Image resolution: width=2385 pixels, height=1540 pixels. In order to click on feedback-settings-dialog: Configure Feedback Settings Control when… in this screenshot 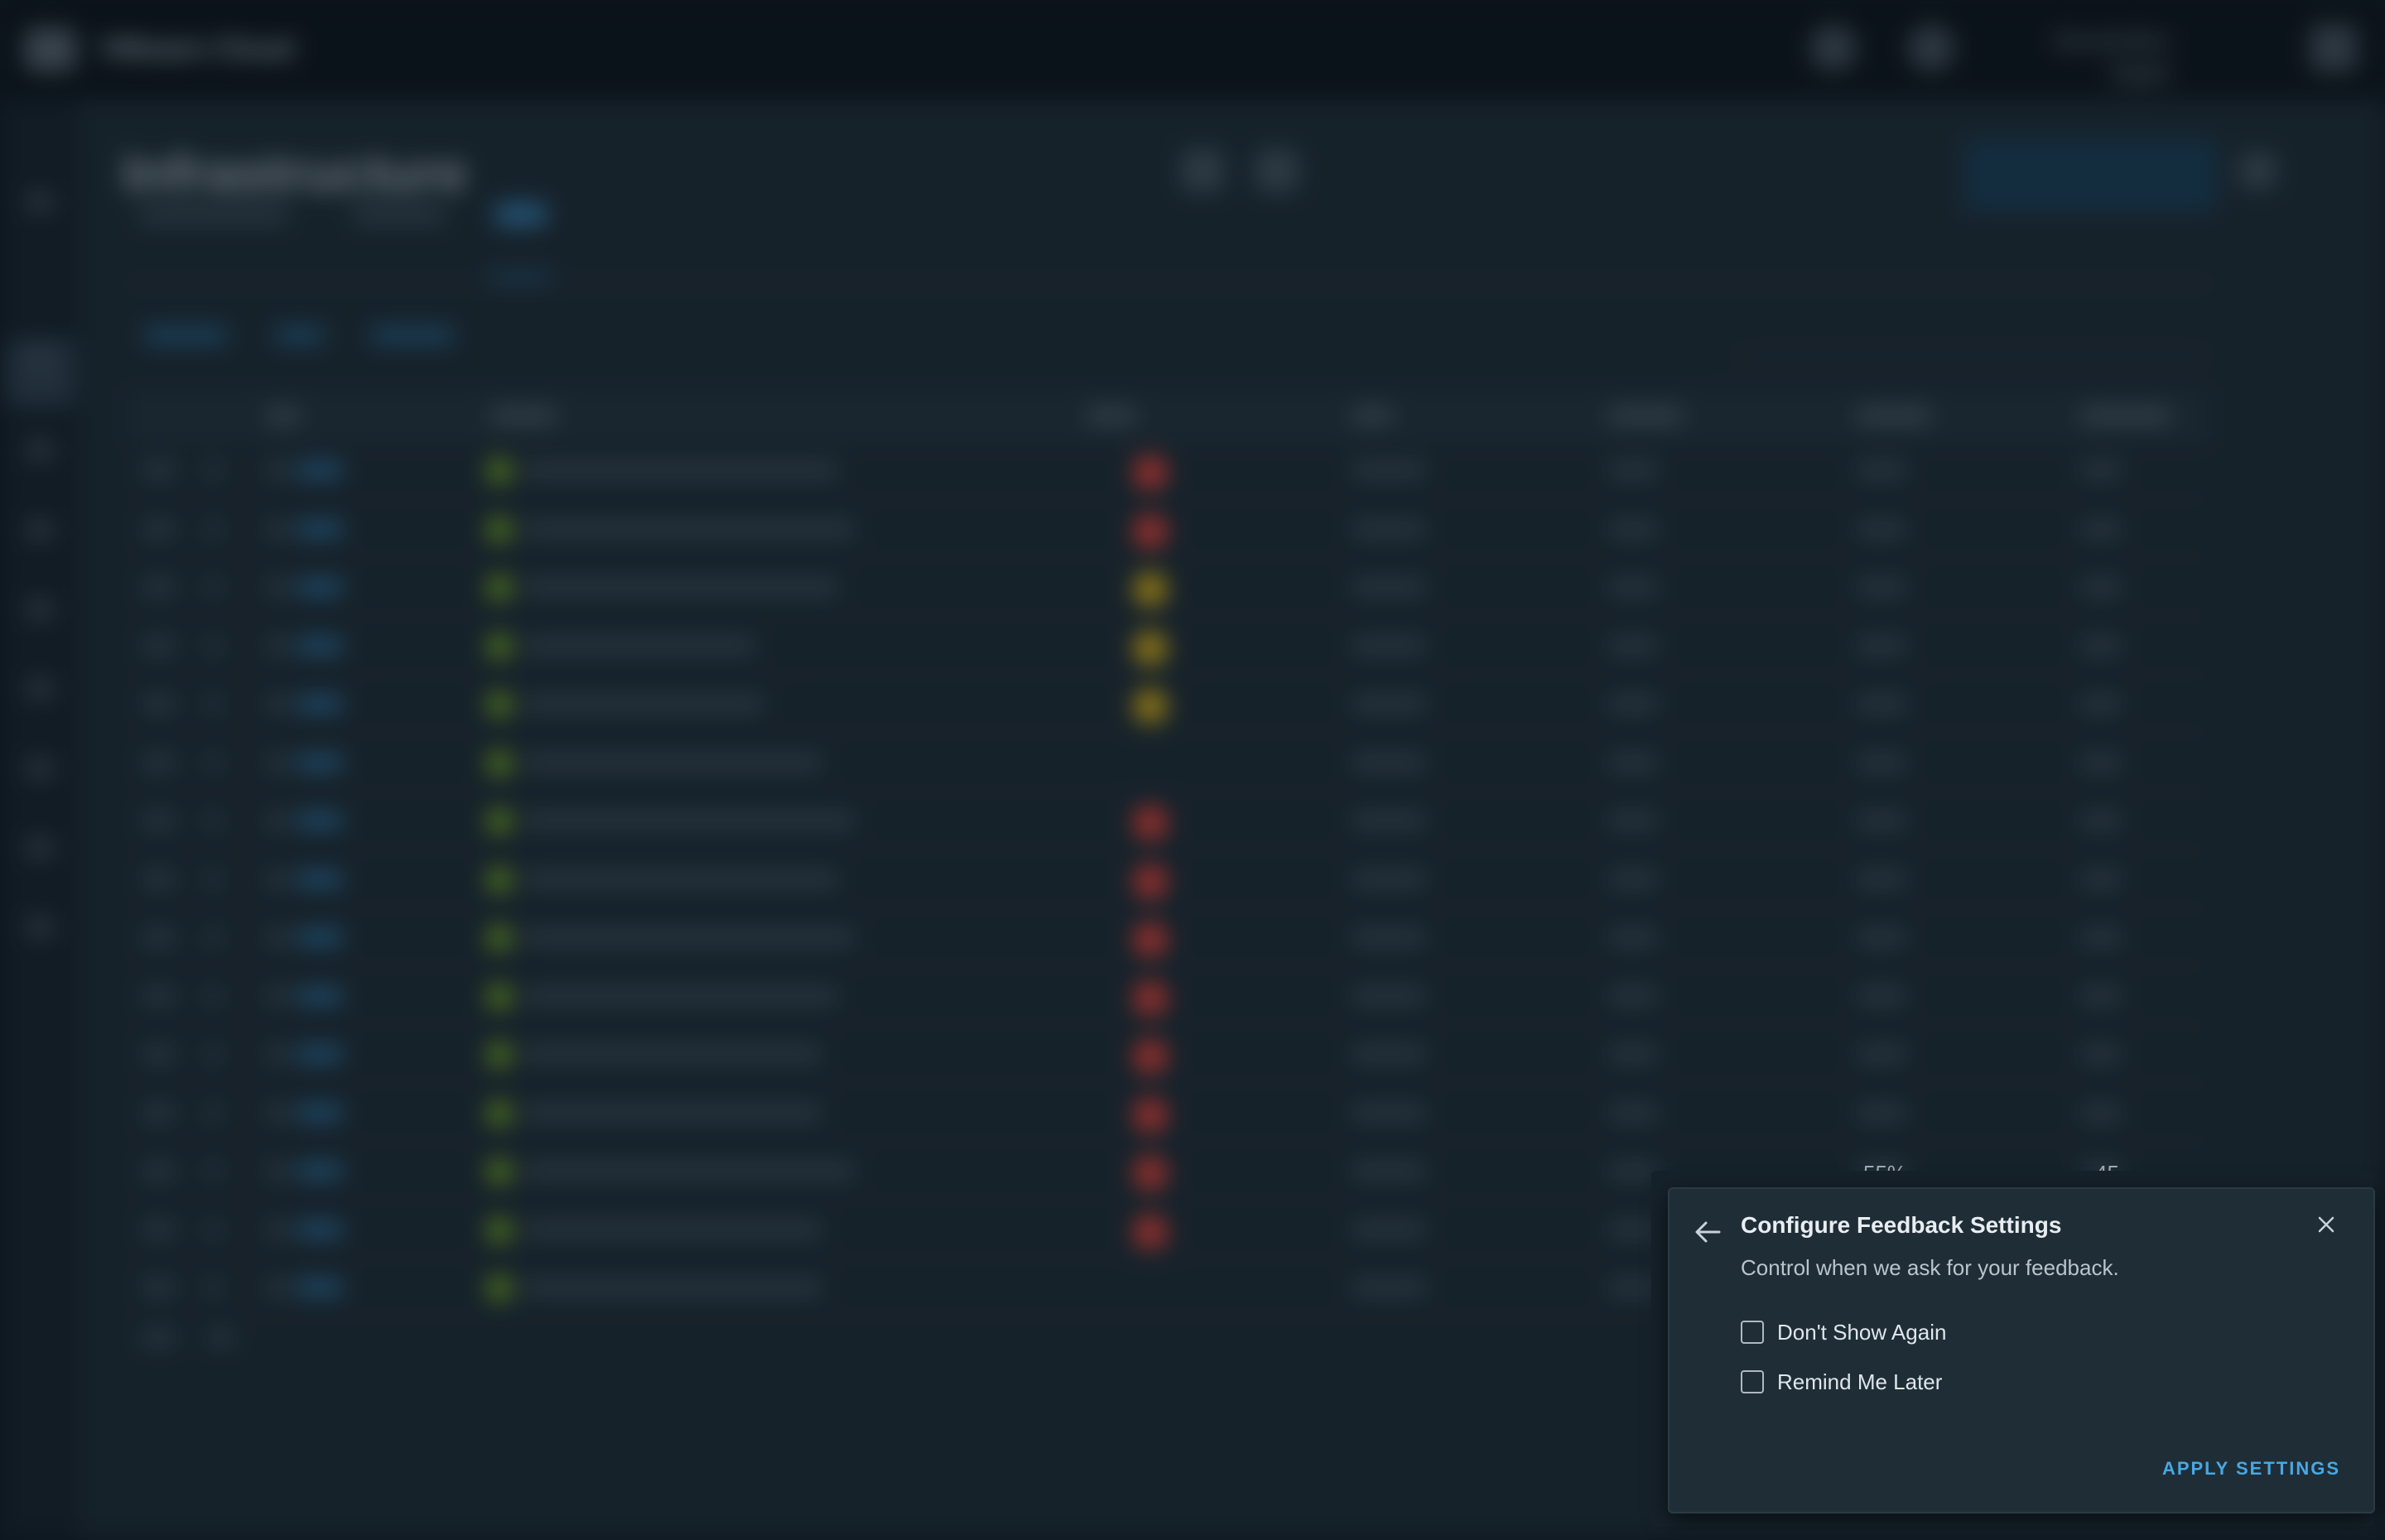, I will do `click(2021, 1351)`.